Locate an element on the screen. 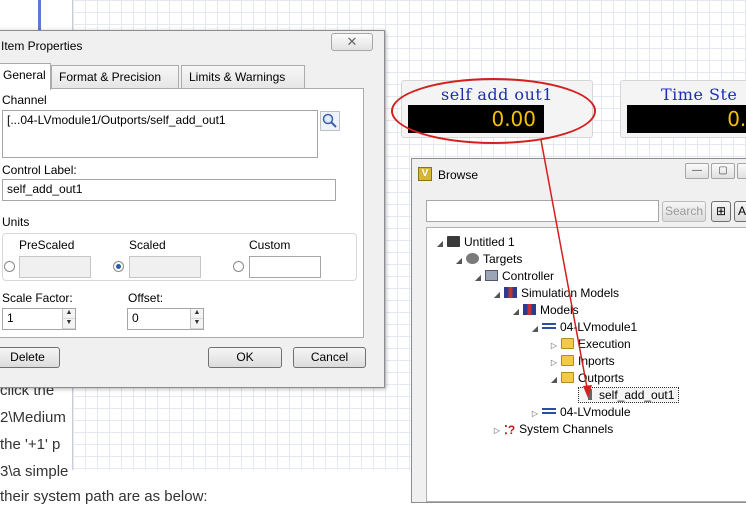 This screenshot has width=746, height=505. indicator-time-step: Time Ste 0.0 is located at coordinates (683, 109).